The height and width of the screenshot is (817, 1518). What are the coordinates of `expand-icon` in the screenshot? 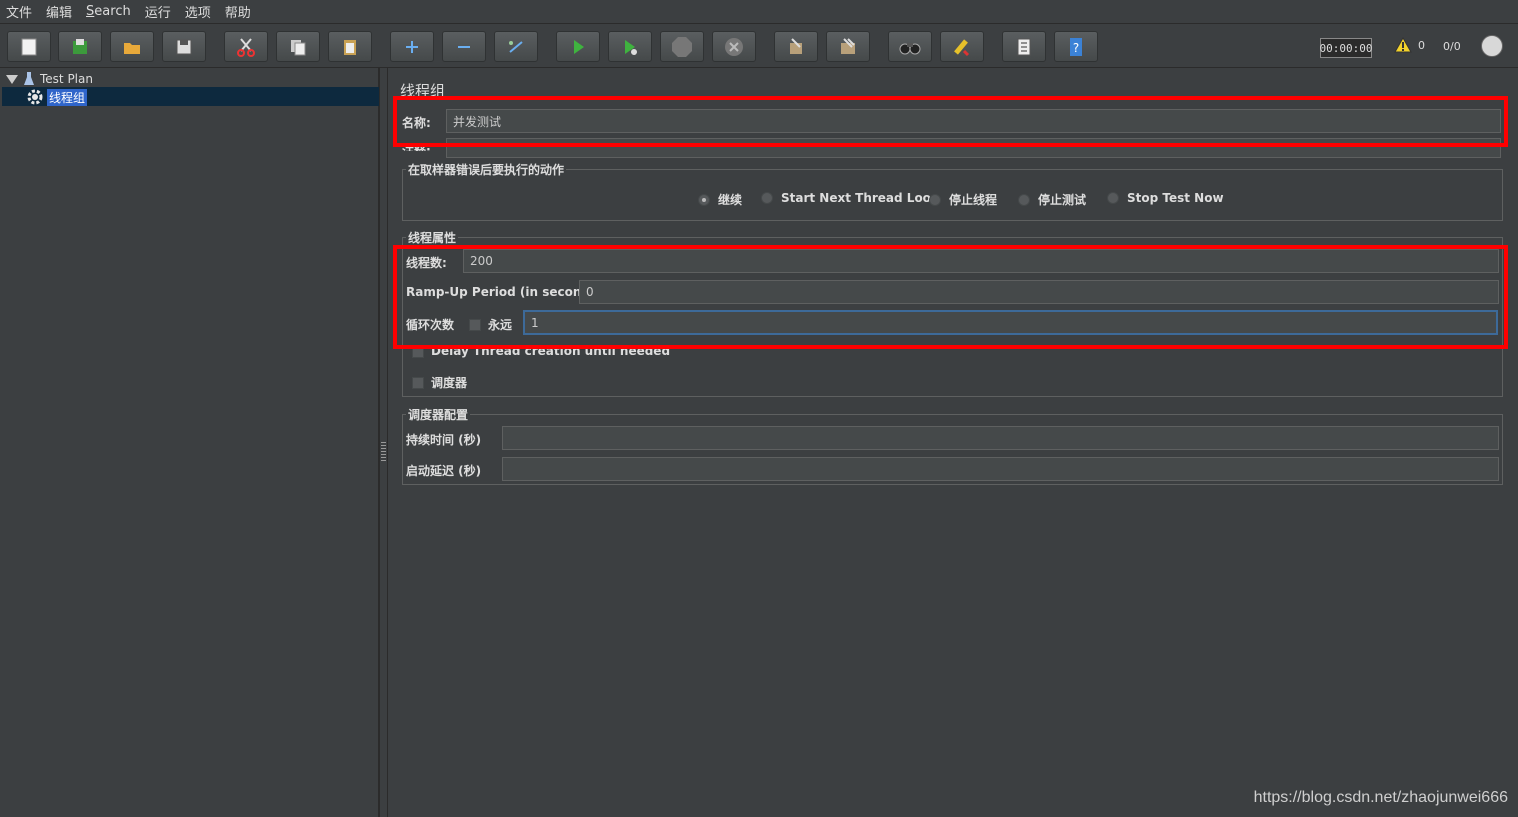 It's located at (412, 46).